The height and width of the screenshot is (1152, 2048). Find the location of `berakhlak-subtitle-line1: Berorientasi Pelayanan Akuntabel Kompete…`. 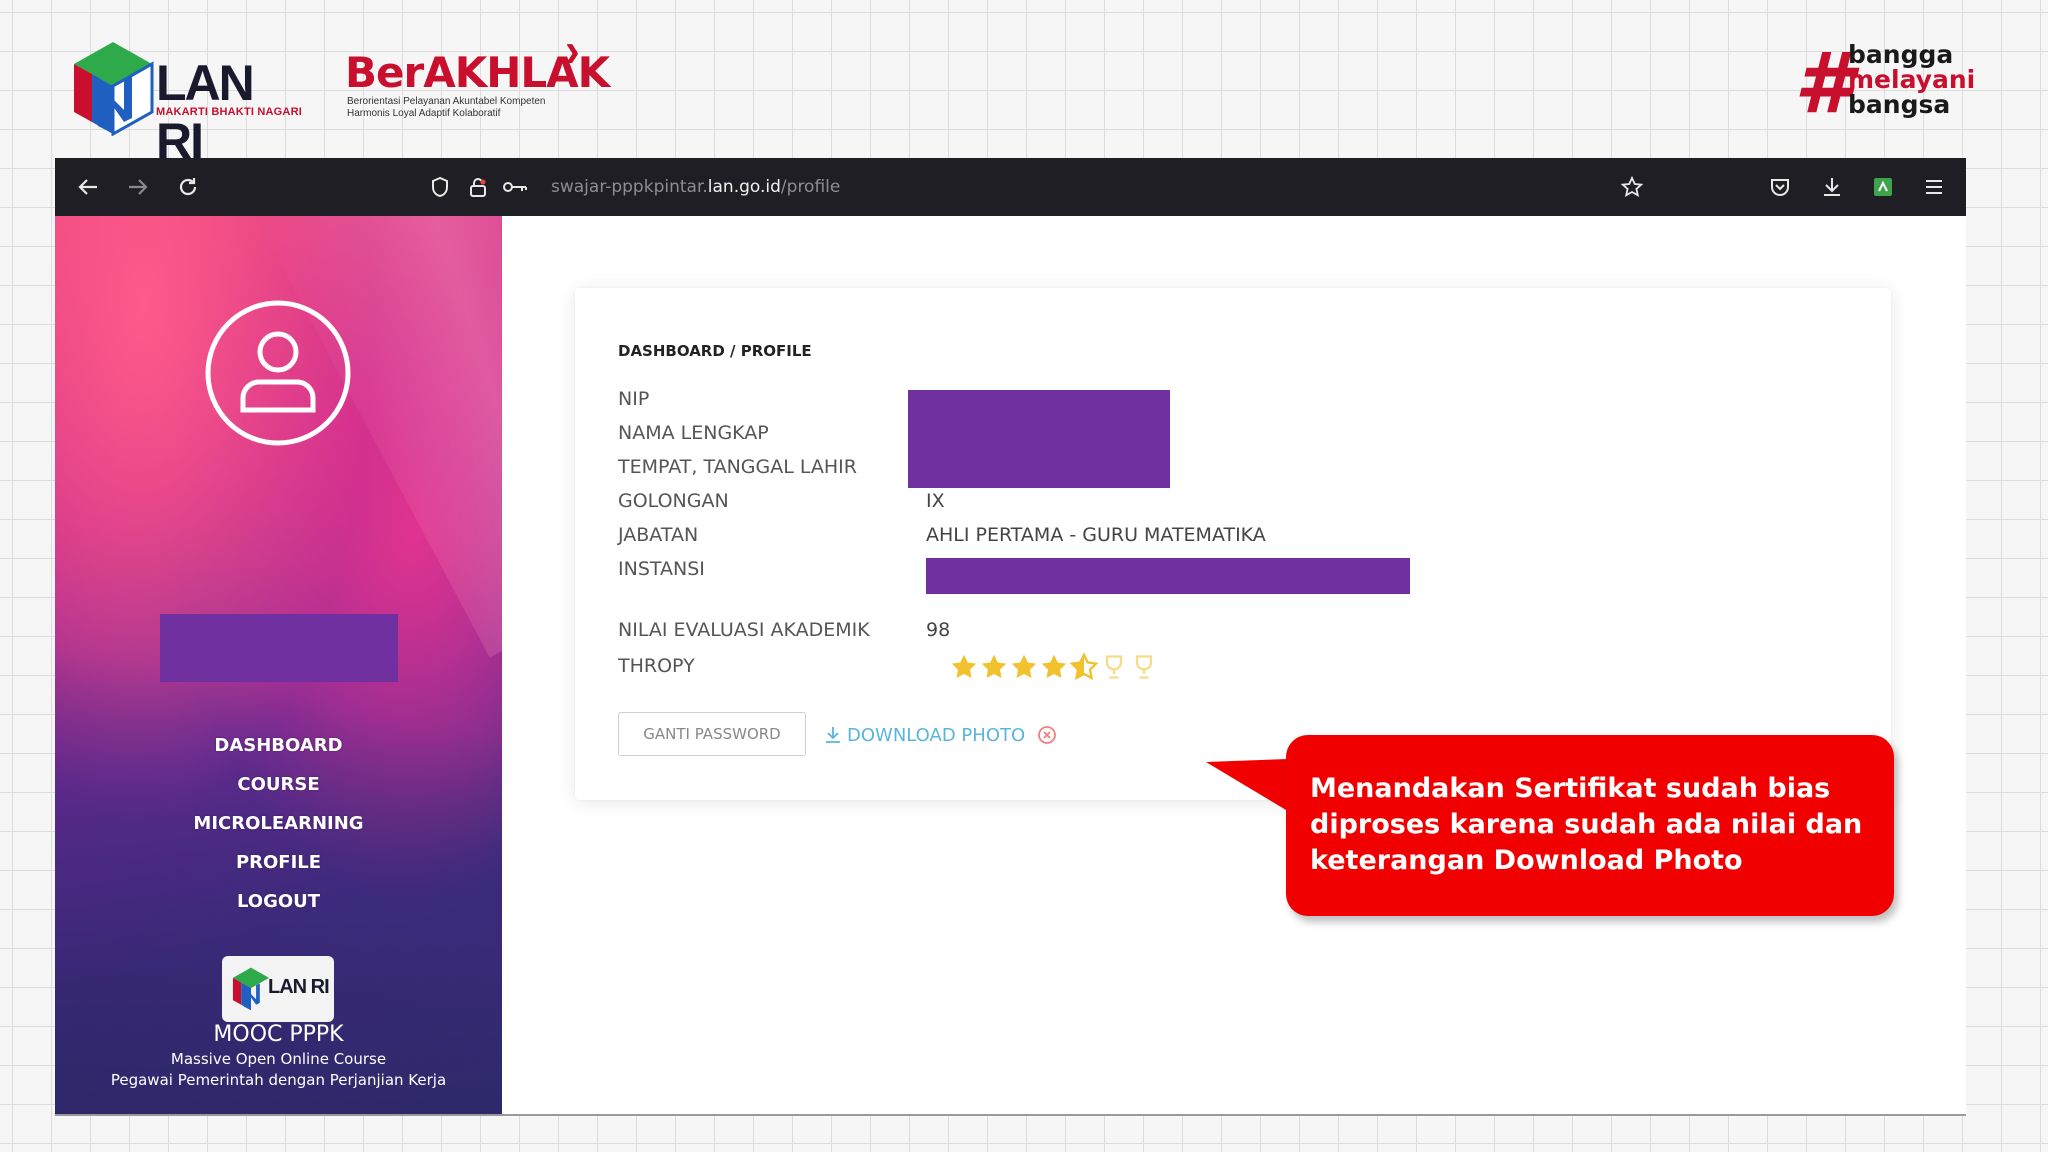

berakhlak-subtitle-line1: Berorientasi Pelayanan Akuntabel Kompete… is located at coordinates (446, 101).